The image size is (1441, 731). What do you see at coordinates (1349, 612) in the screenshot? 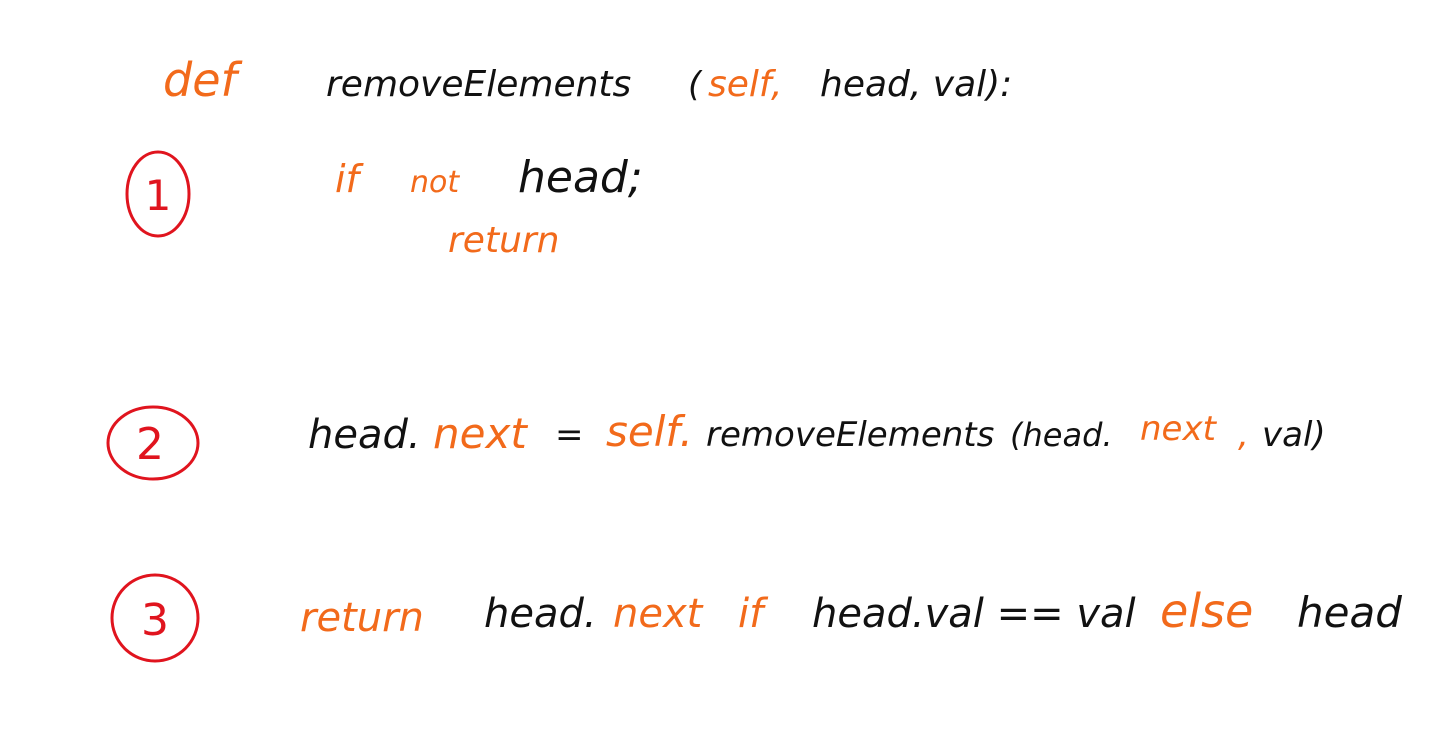
I see `step-3-fallback: head` at bounding box center [1349, 612].